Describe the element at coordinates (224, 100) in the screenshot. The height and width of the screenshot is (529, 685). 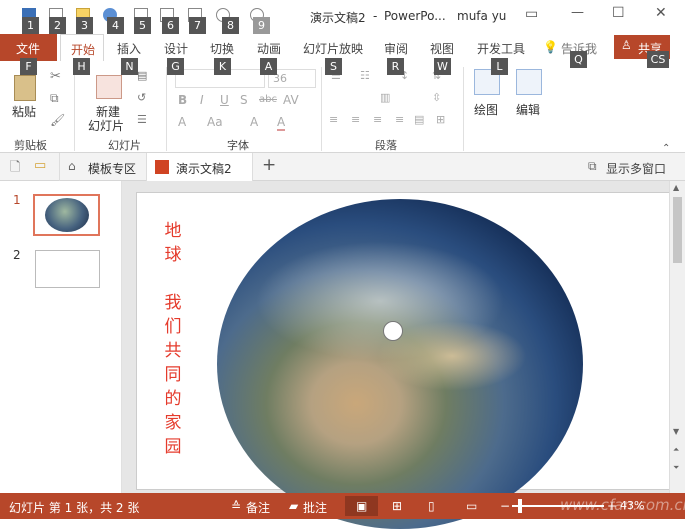
I see `underline-button: U` at that location.